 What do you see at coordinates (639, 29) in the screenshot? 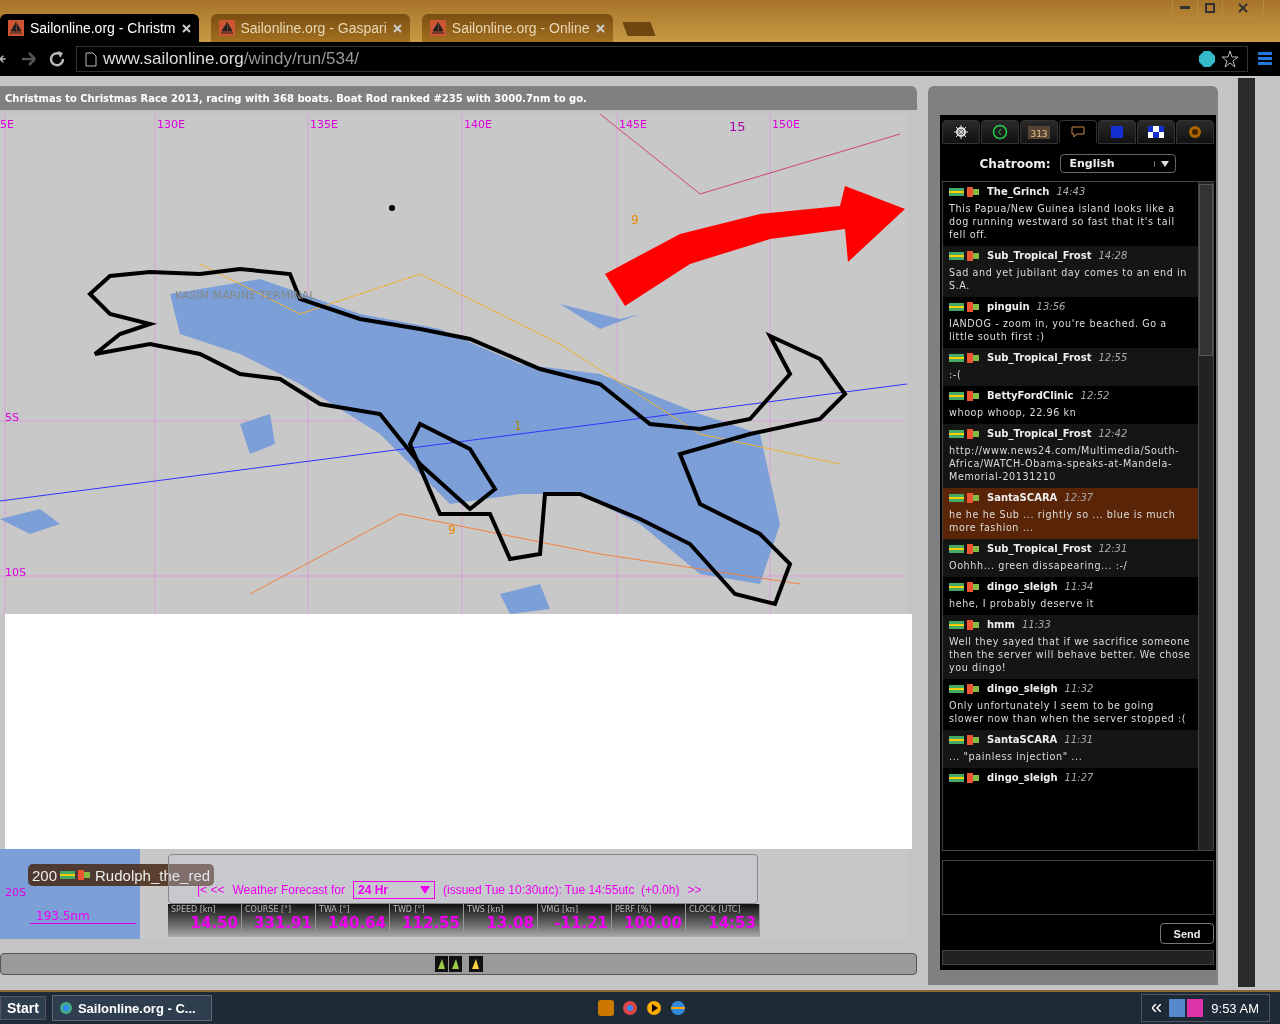
I see `new-tab-button` at bounding box center [639, 29].